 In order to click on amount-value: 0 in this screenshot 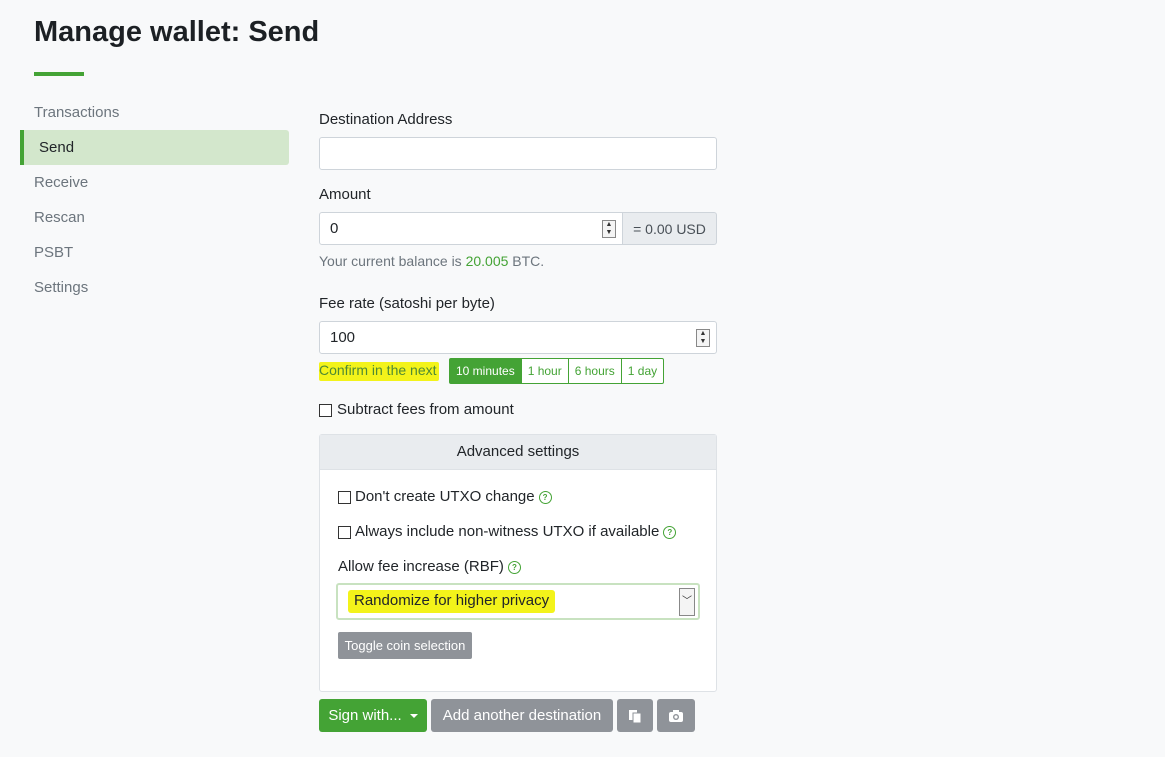, I will do `click(334, 228)`.